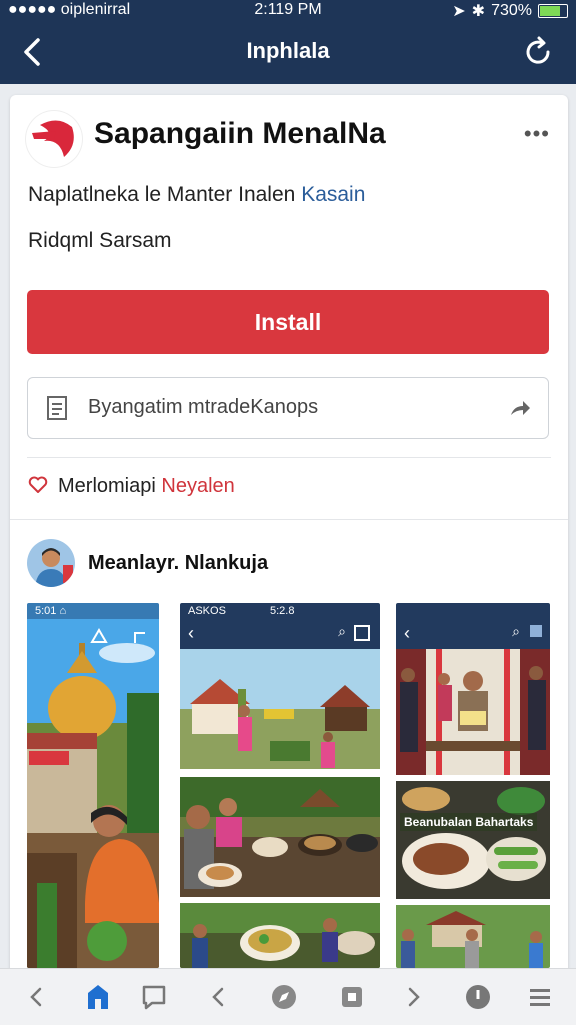 This screenshot has height=1025, width=576. I want to click on avatar-image, so click(51, 563).